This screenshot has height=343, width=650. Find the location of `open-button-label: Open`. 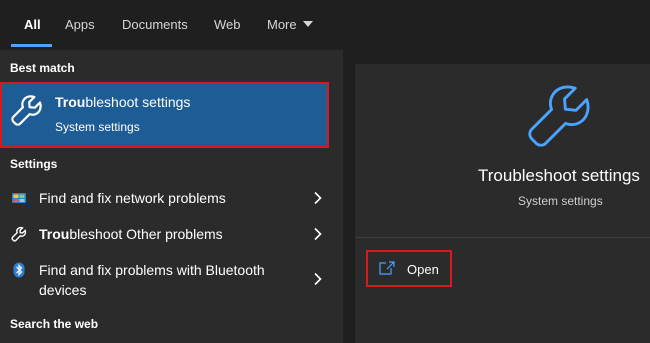

open-button-label: Open is located at coordinates (423, 269).